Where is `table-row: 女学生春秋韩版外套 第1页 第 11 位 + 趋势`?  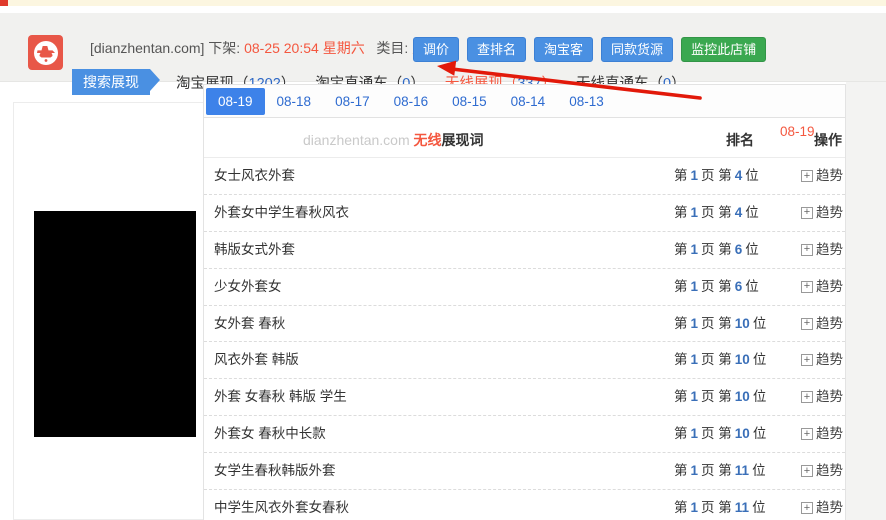 table-row: 女学生春秋韩版外套 第1页 第 11 位 + 趋势 is located at coordinates (524, 472).